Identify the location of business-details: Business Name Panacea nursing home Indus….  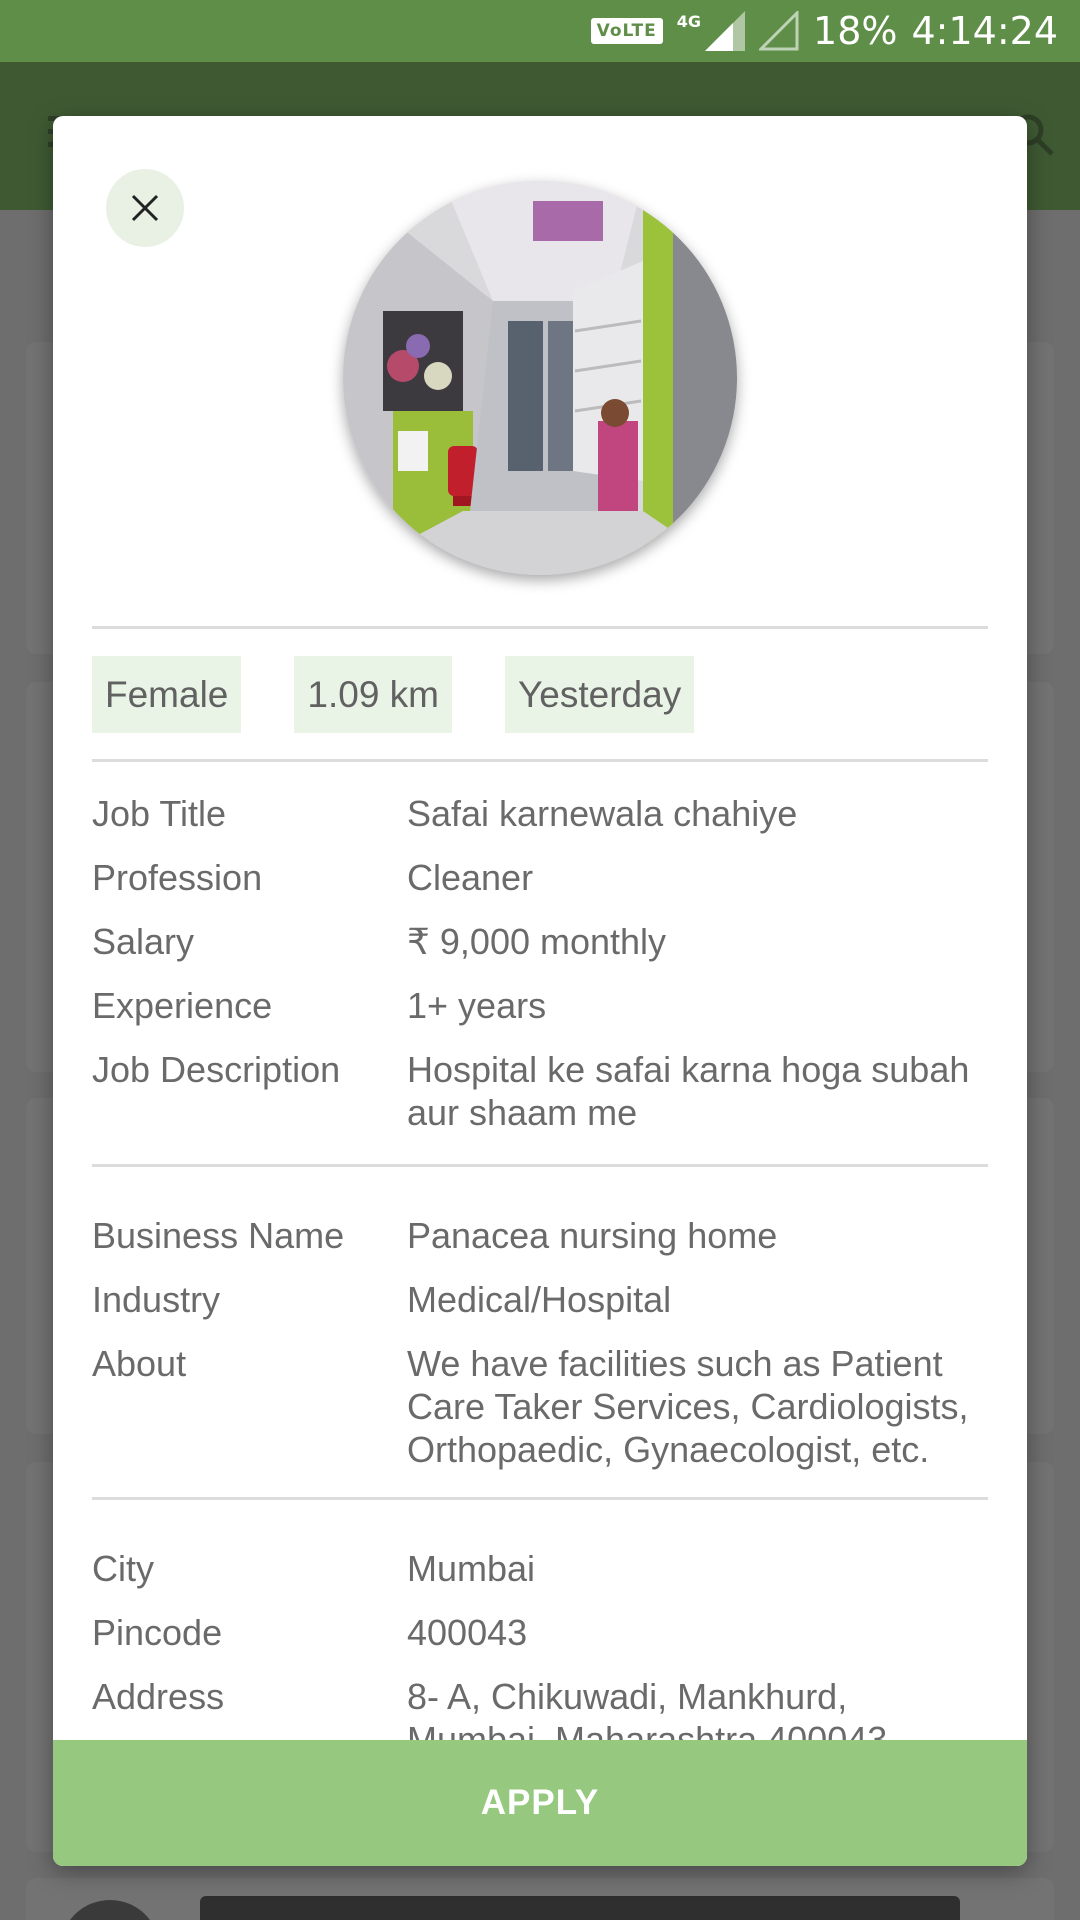
(542, 1353).